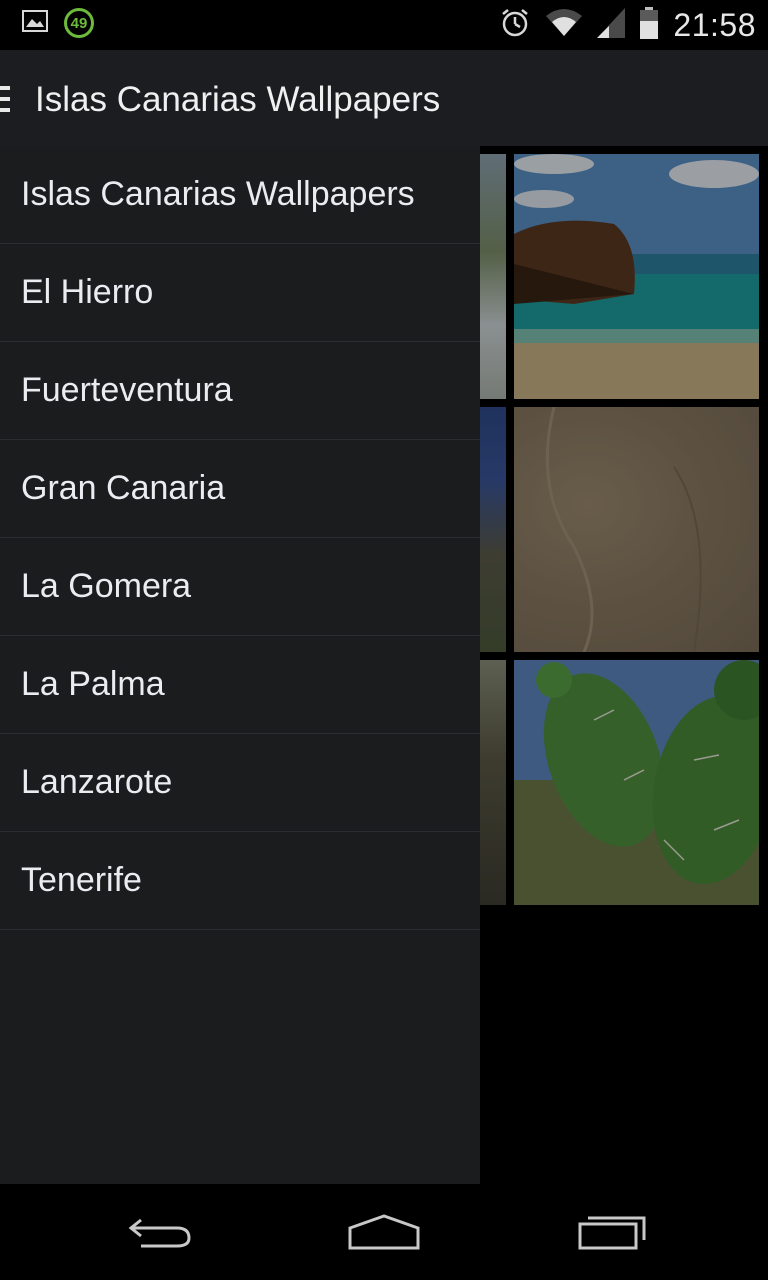  What do you see at coordinates (79, 23) in the screenshot?
I see `battery-saver-badge: 49` at bounding box center [79, 23].